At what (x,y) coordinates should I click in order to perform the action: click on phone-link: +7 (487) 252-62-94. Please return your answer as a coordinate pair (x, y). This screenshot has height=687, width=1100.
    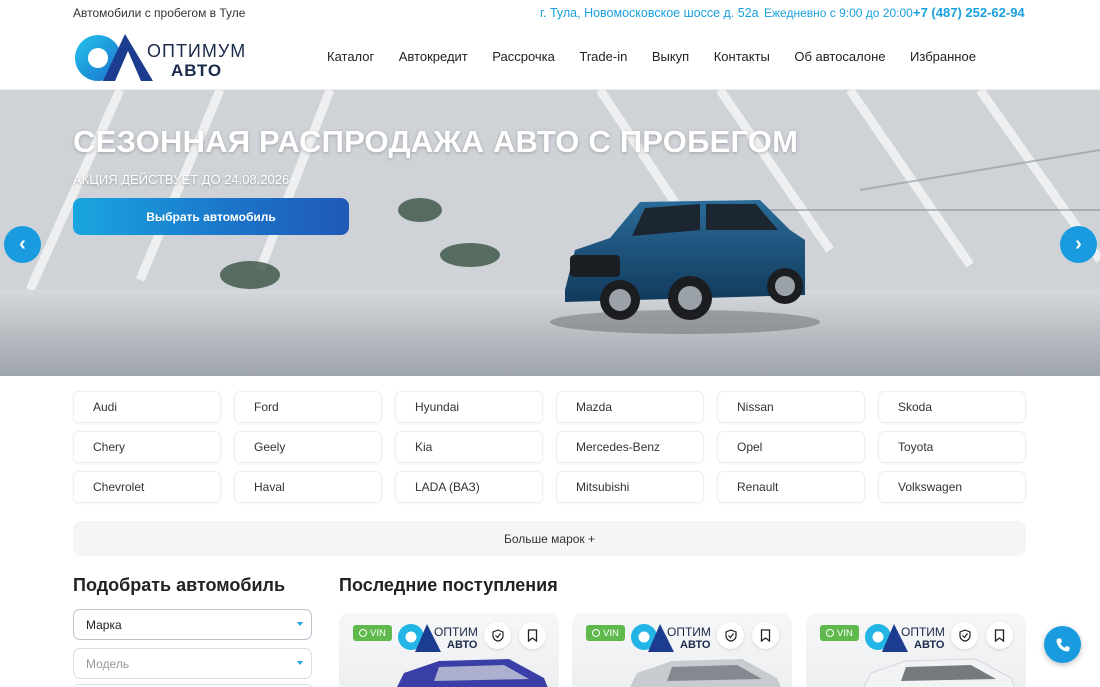
    Looking at the image, I should click on (969, 12).